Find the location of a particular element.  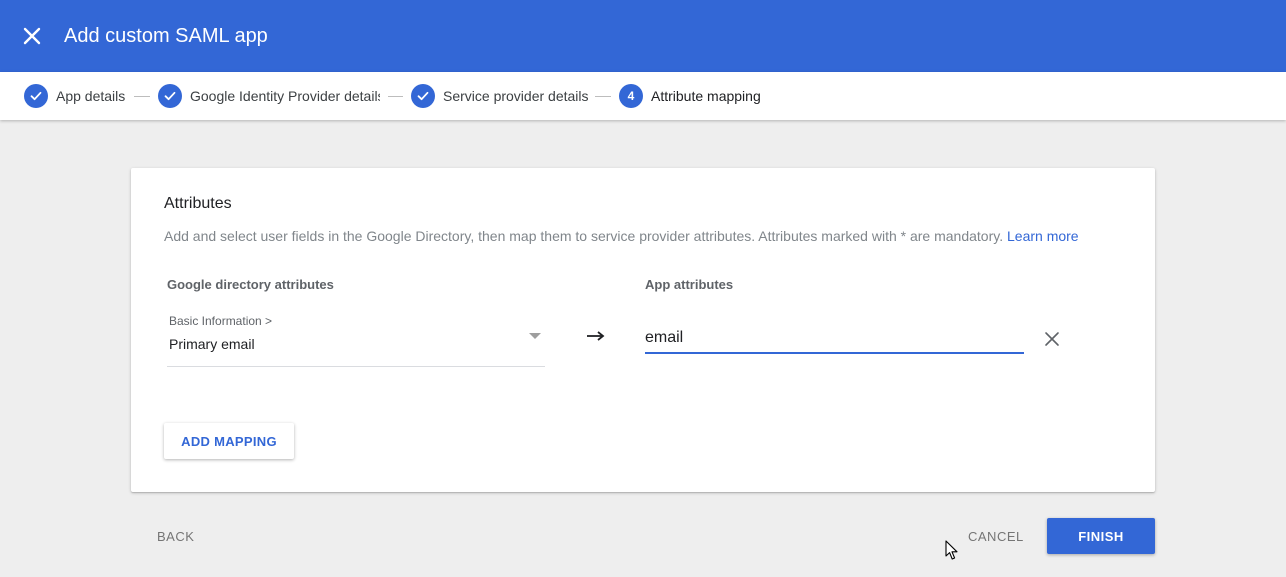

finish-button: FINISH is located at coordinates (1101, 536).